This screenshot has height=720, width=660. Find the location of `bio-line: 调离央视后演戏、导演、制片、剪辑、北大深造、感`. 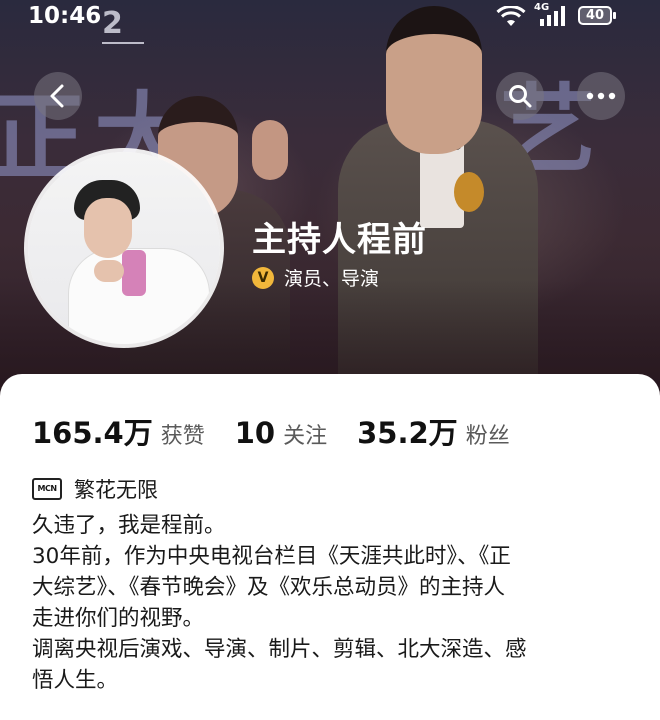

bio-line: 调离央视后演戏、导演、制片、剪辑、北大深造、感 is located at coordinates (279, 649).